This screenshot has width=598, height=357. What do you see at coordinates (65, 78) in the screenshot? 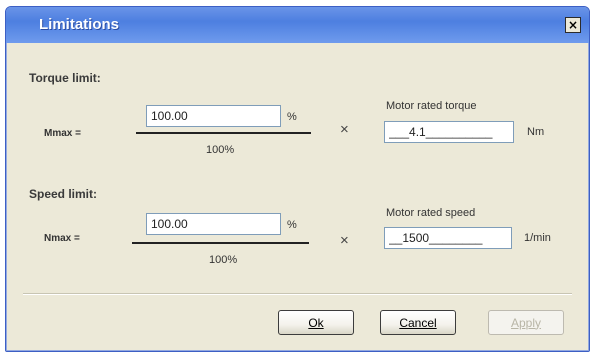
I see `torque-limit-heading: Torque limit:` at bounding box center [65, 78].